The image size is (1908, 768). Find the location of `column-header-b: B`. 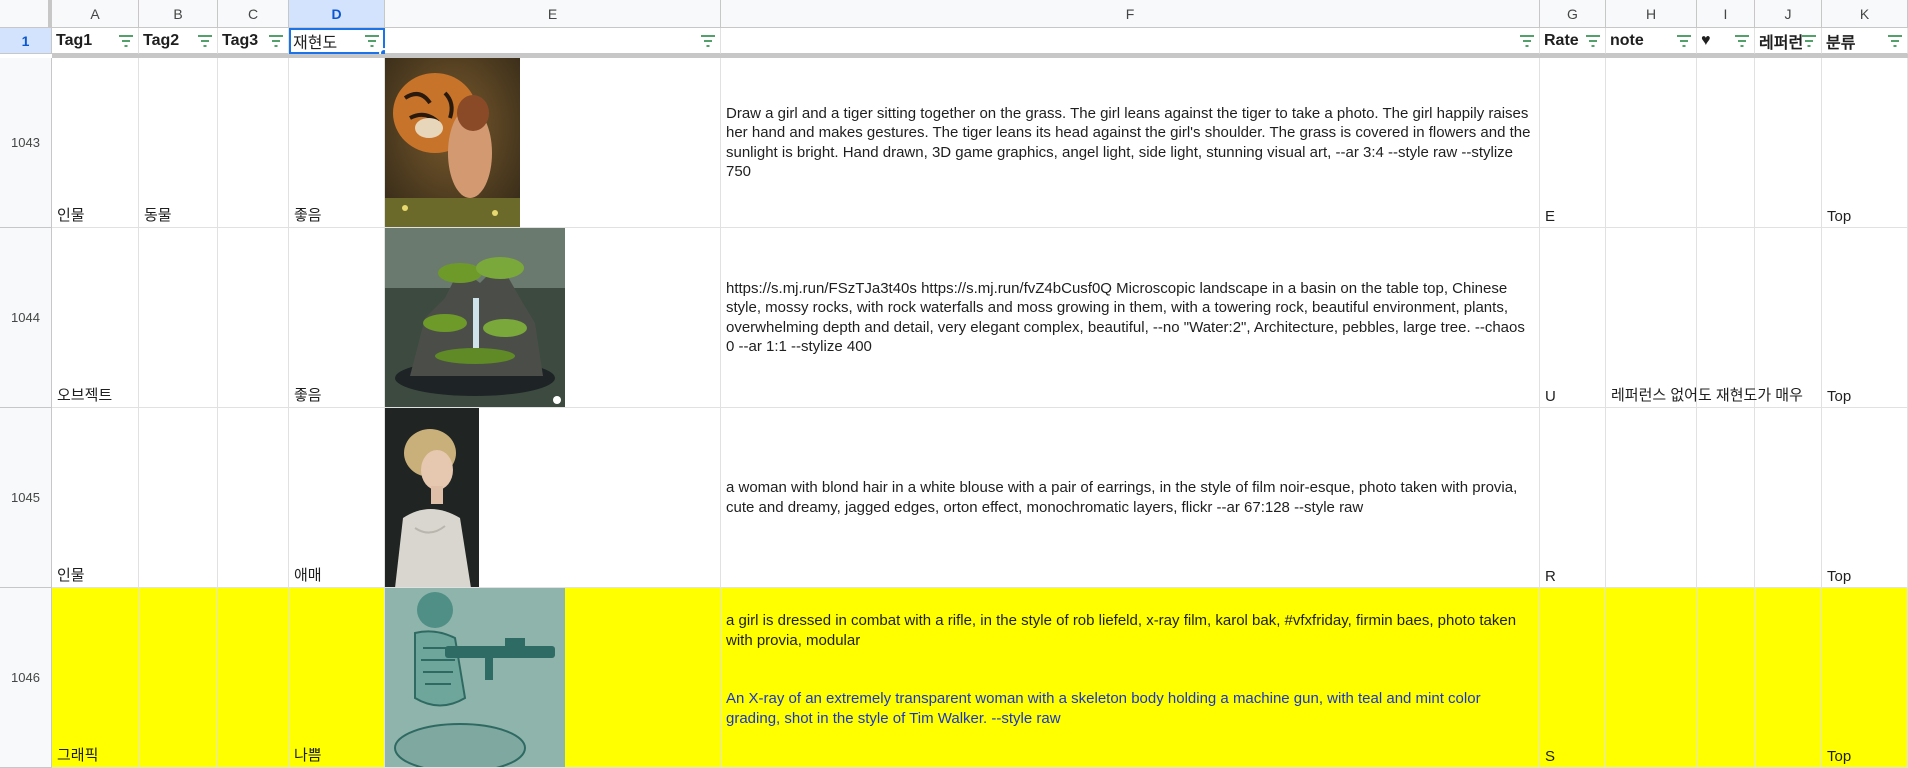

column-header-b: B is located at coordinates (178, 14).